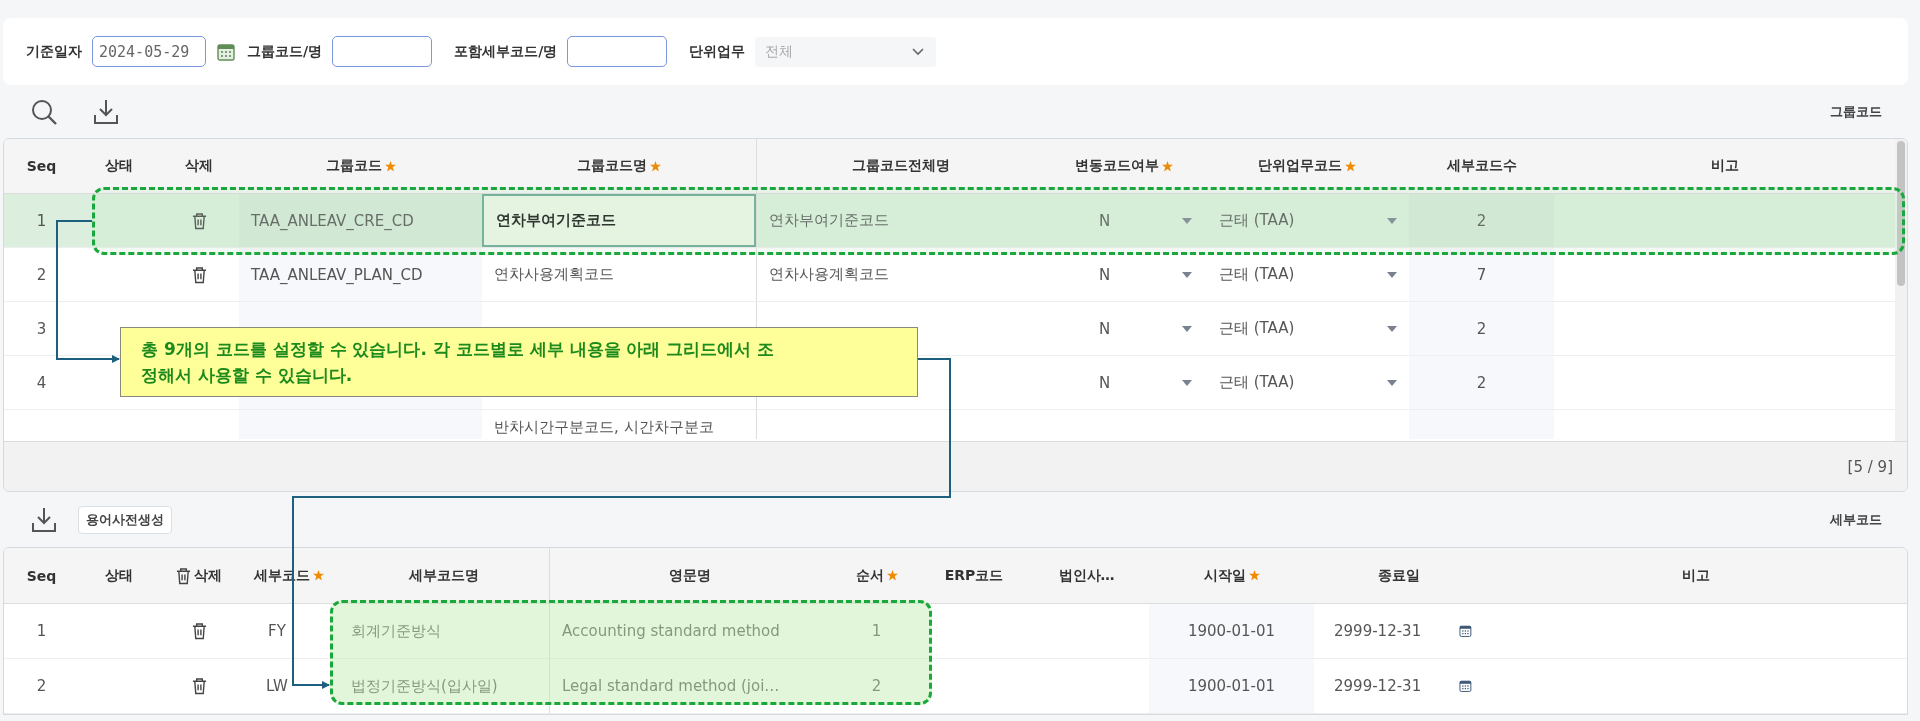 The image size is (1920, 721). I want to click on table-row: 반차시간구분코드, 시간차구분코, so click(949, 424).